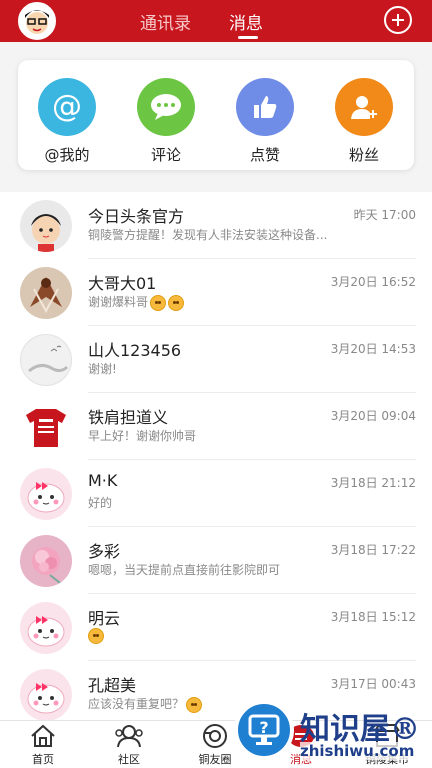 This screenshot has width=432, height=768. I want to click on message-preview, so click(96, 636).